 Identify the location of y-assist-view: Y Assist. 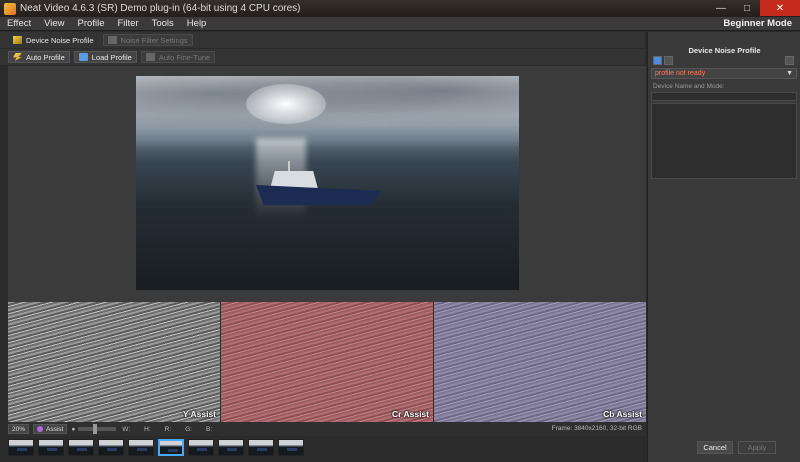
(114, 362).